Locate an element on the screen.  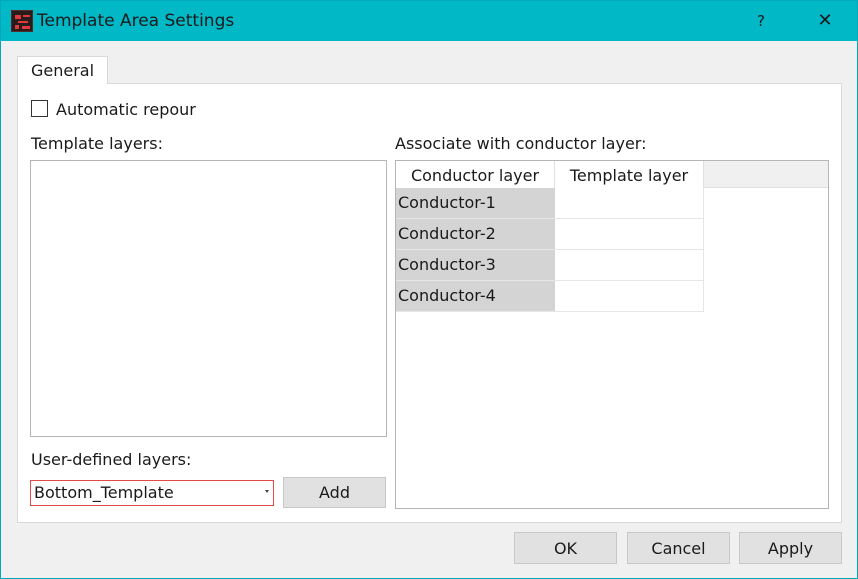
ok-button: OK is located at coordinates (565, 548).